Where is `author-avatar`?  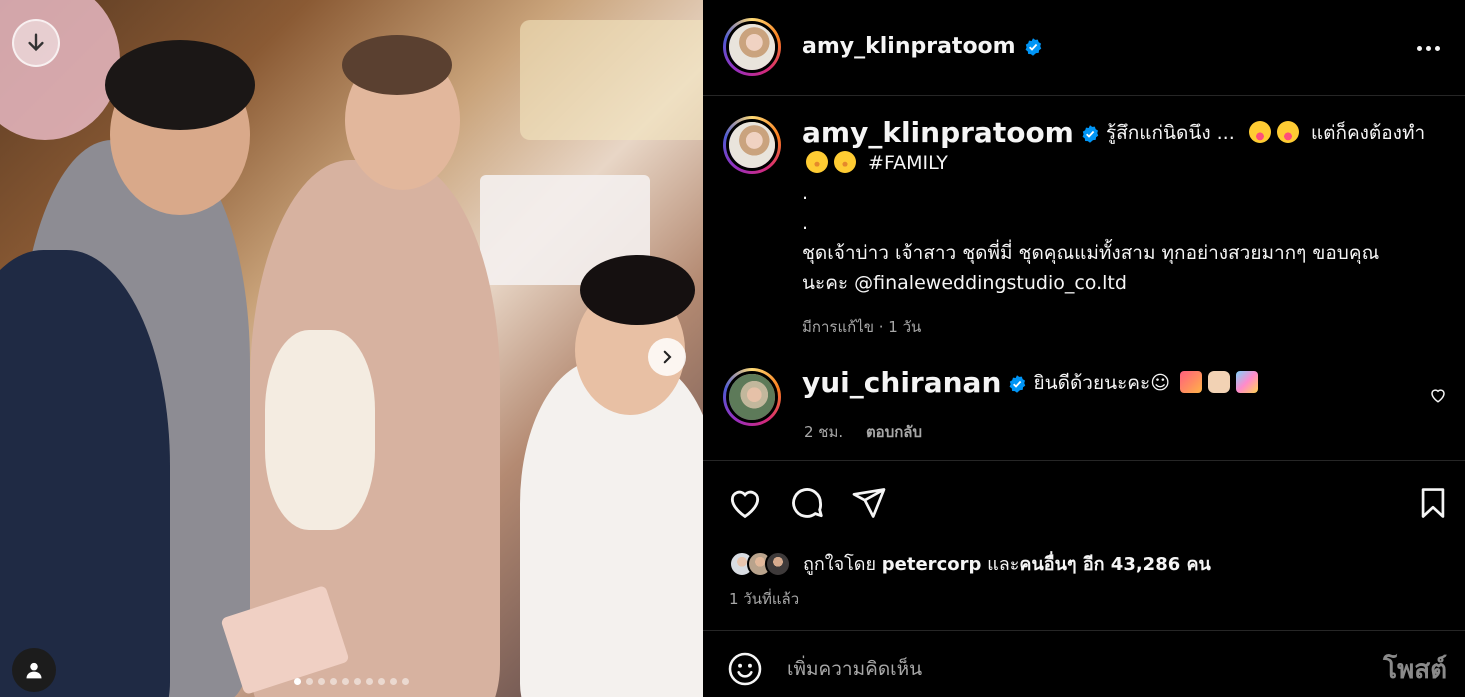 author-avatar is located at coordinates (752, 47).